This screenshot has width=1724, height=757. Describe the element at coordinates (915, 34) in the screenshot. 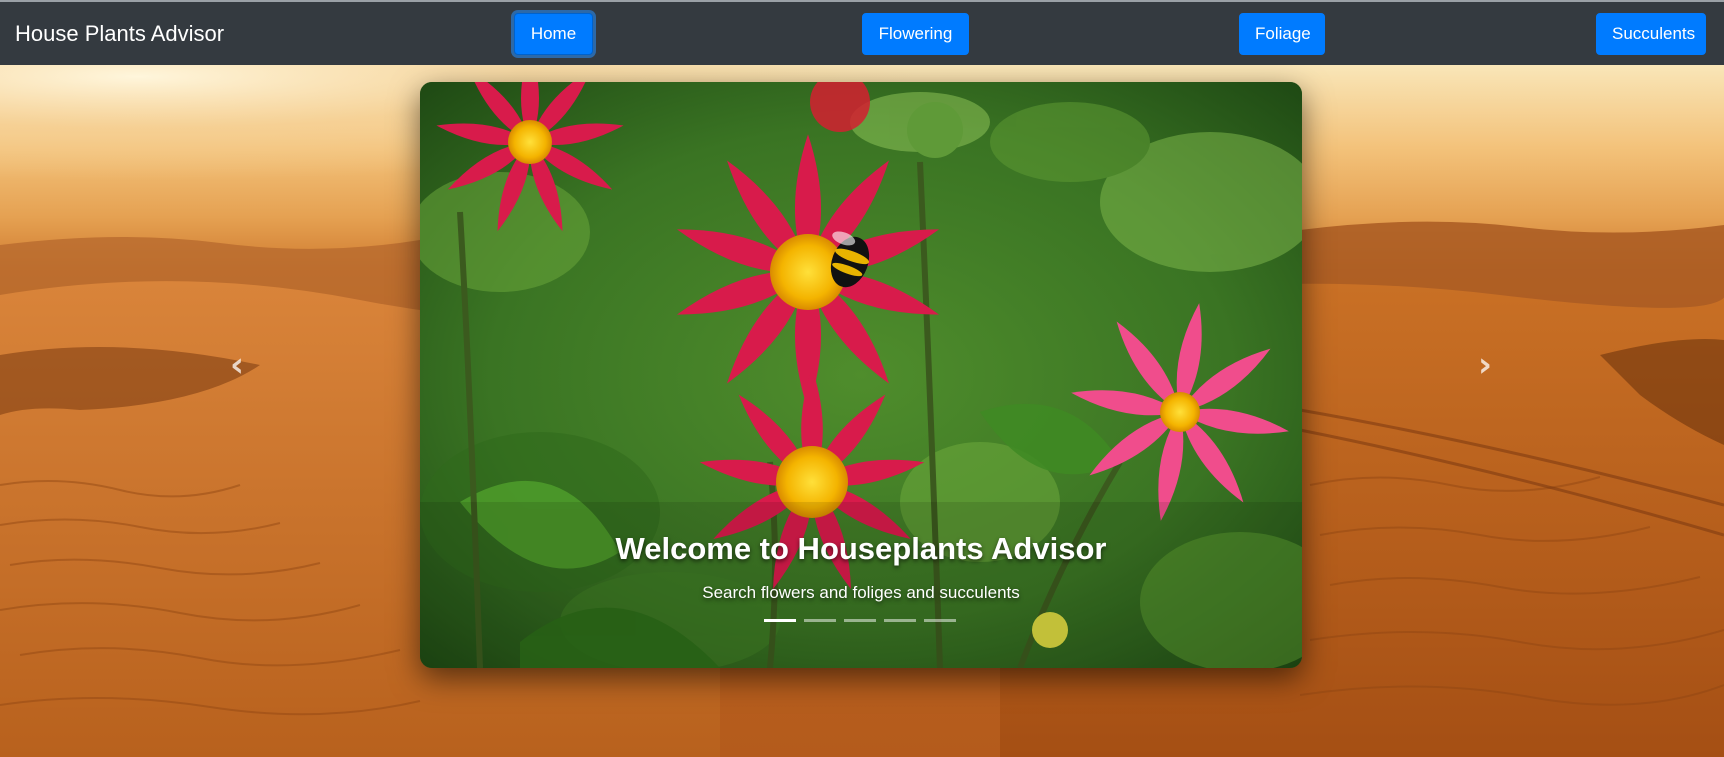

I see `nav-flowering-button: Flowering` at that location.